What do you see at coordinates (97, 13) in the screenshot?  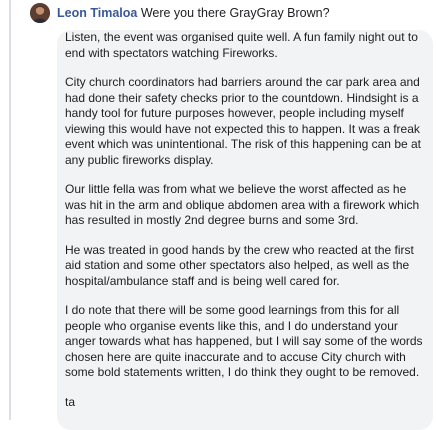 I see `author-link: Leon Timaloa` at bounding box center [97, 13].